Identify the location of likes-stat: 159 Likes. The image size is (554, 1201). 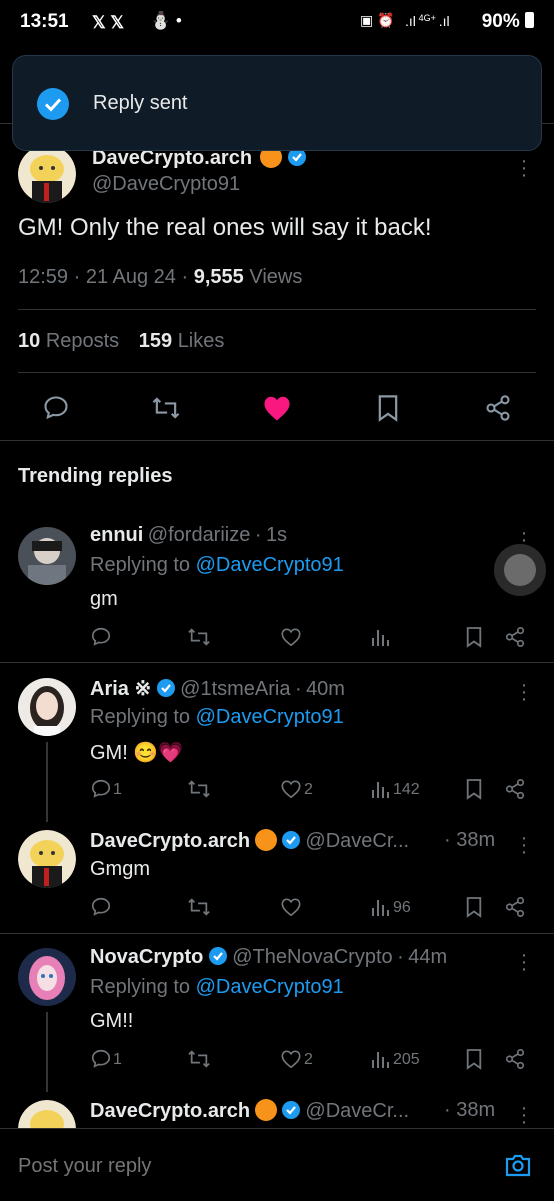
(182, 341).